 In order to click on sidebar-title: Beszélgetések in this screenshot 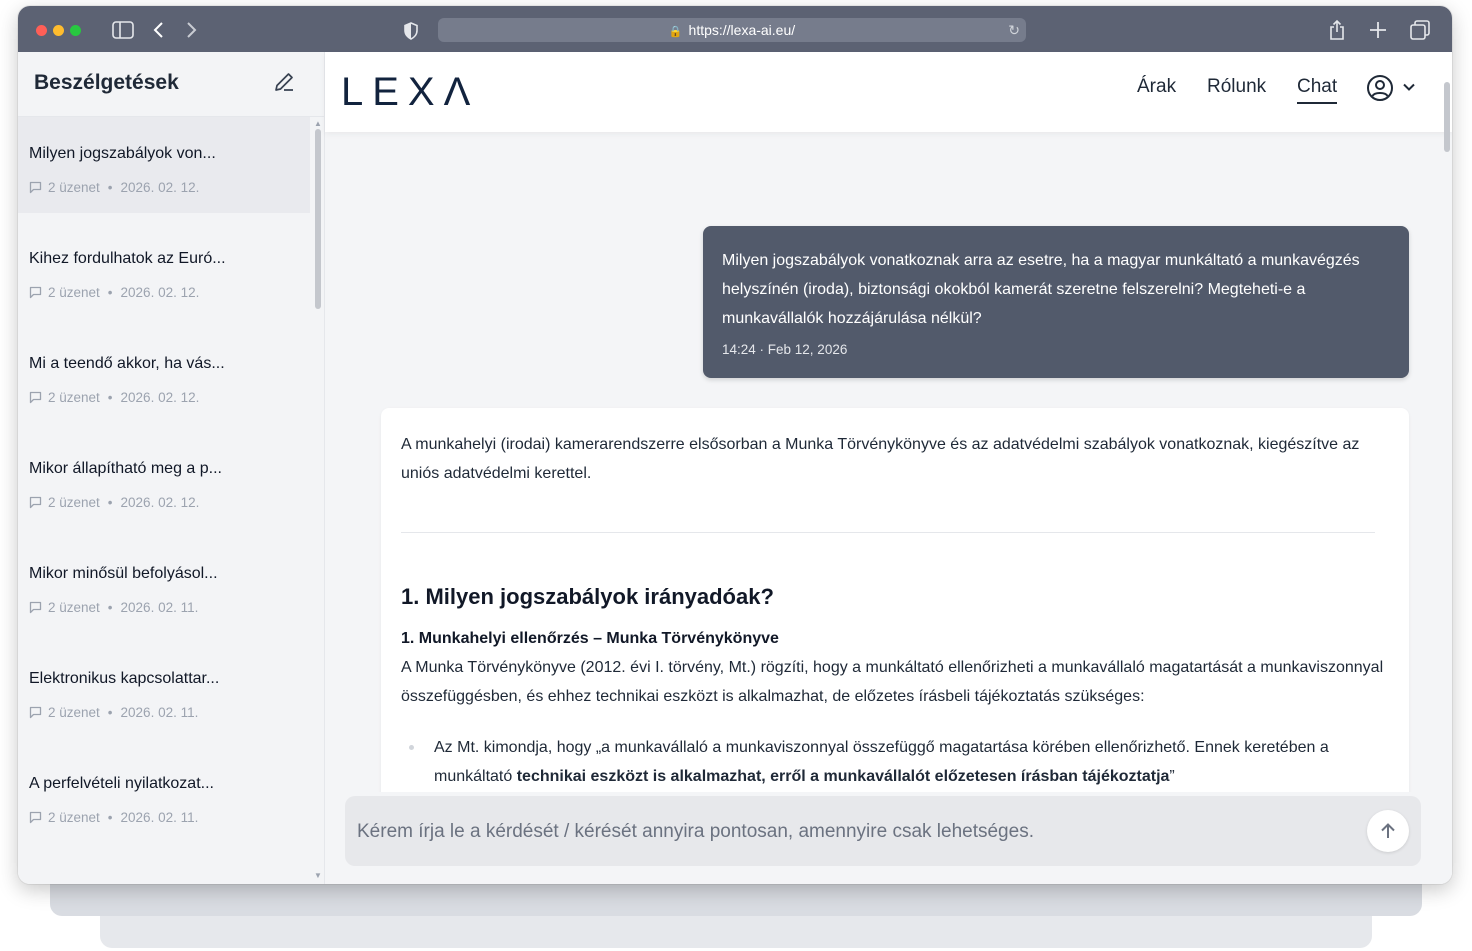, I will do `click(106, 82)`.